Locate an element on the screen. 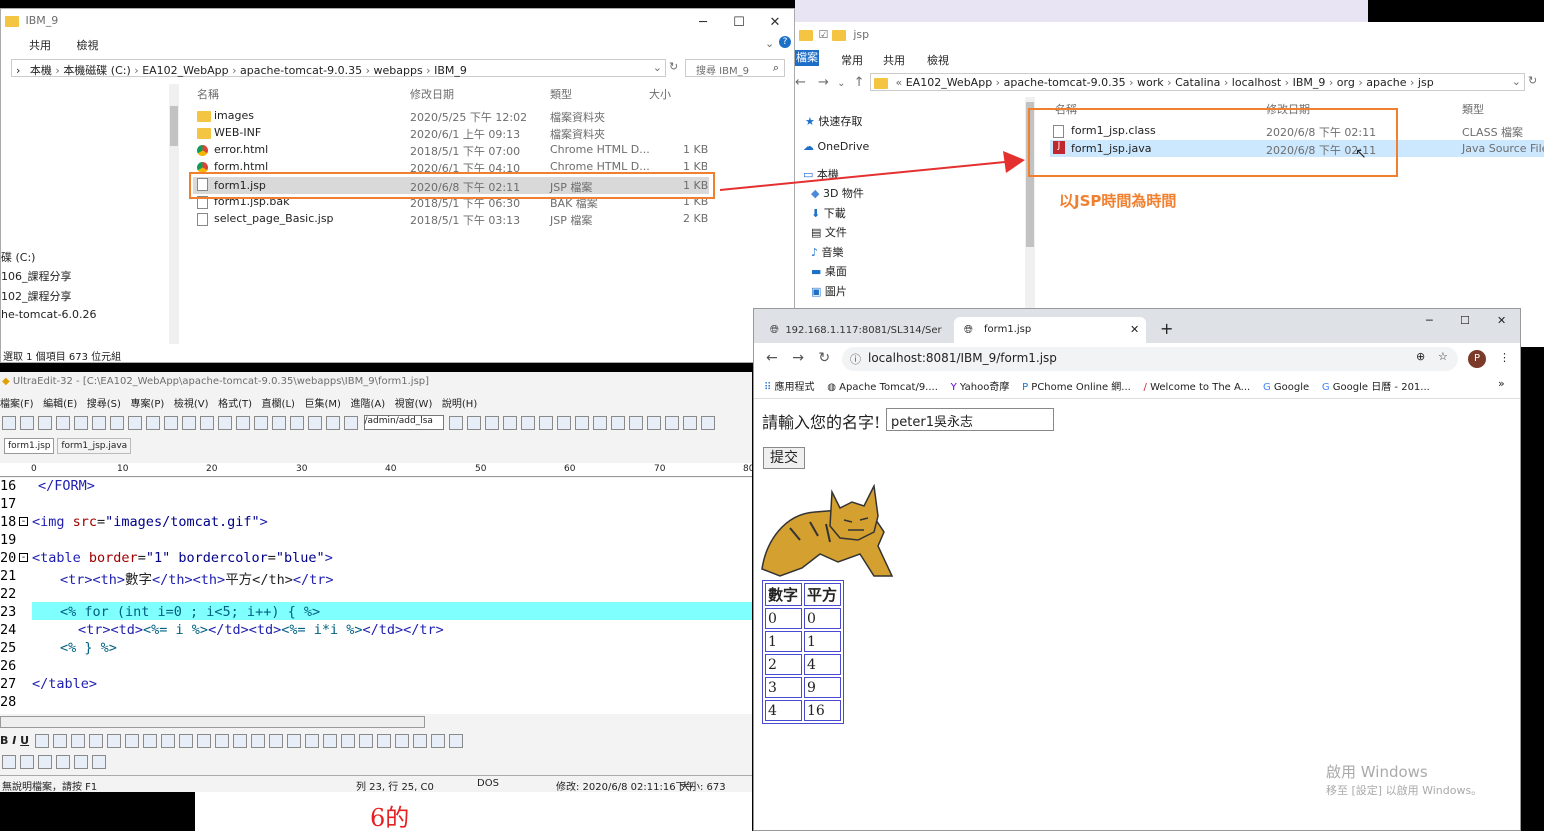 Image resolution: width=1544 pixels, height=831 pixels. fold-toggle-icon: - is located at coordinates (23, 558).